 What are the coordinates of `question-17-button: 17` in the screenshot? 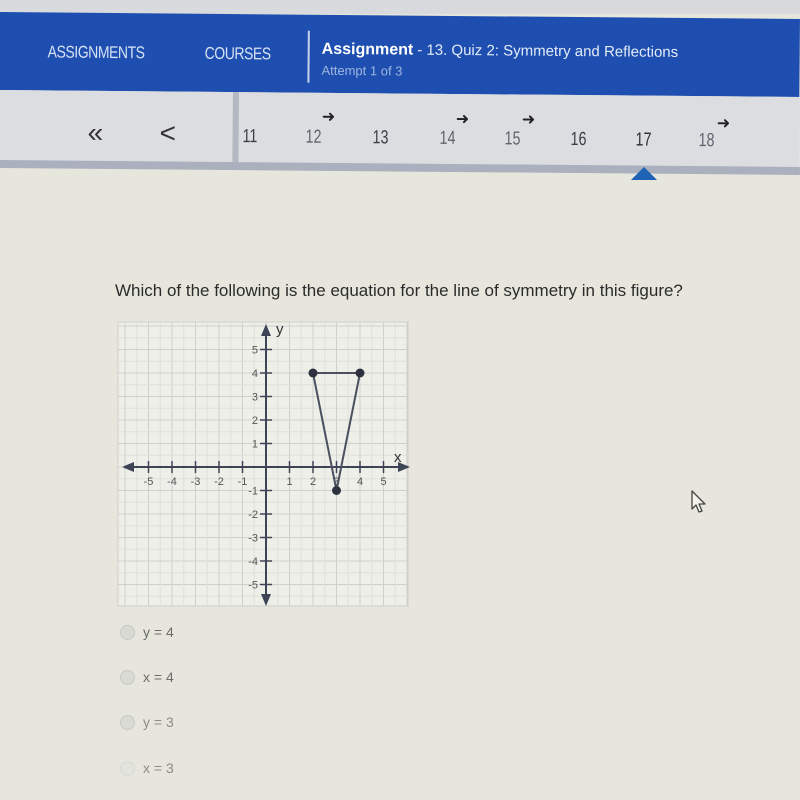 It's located at (643, 141).